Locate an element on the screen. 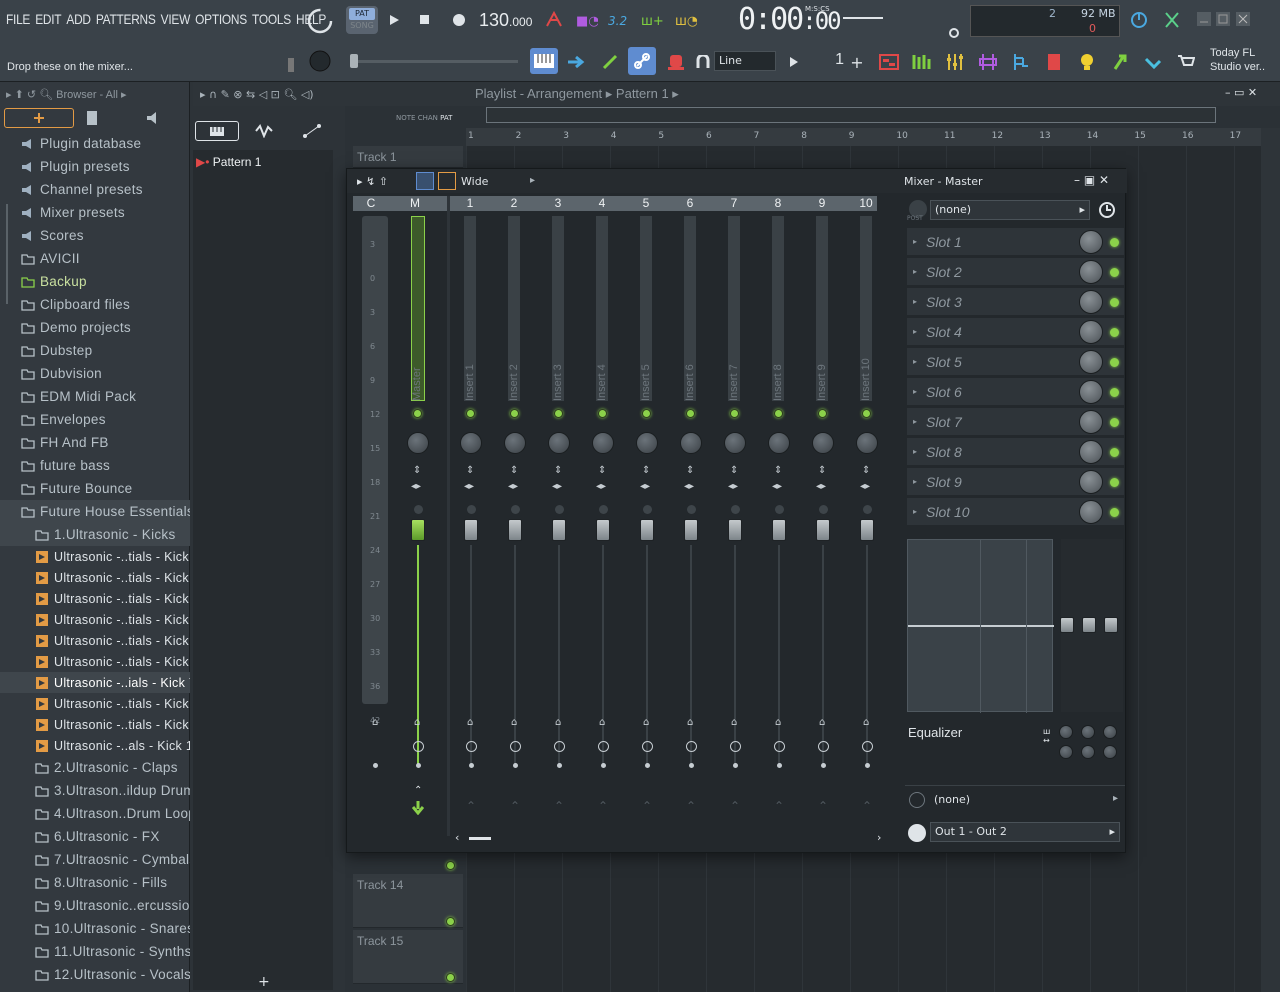 Image resolution: width=1280 pixels, height=992 pixels. browser-folder-item: 12.Ultrasonic - Vocals is located at coordinates (95, 974).